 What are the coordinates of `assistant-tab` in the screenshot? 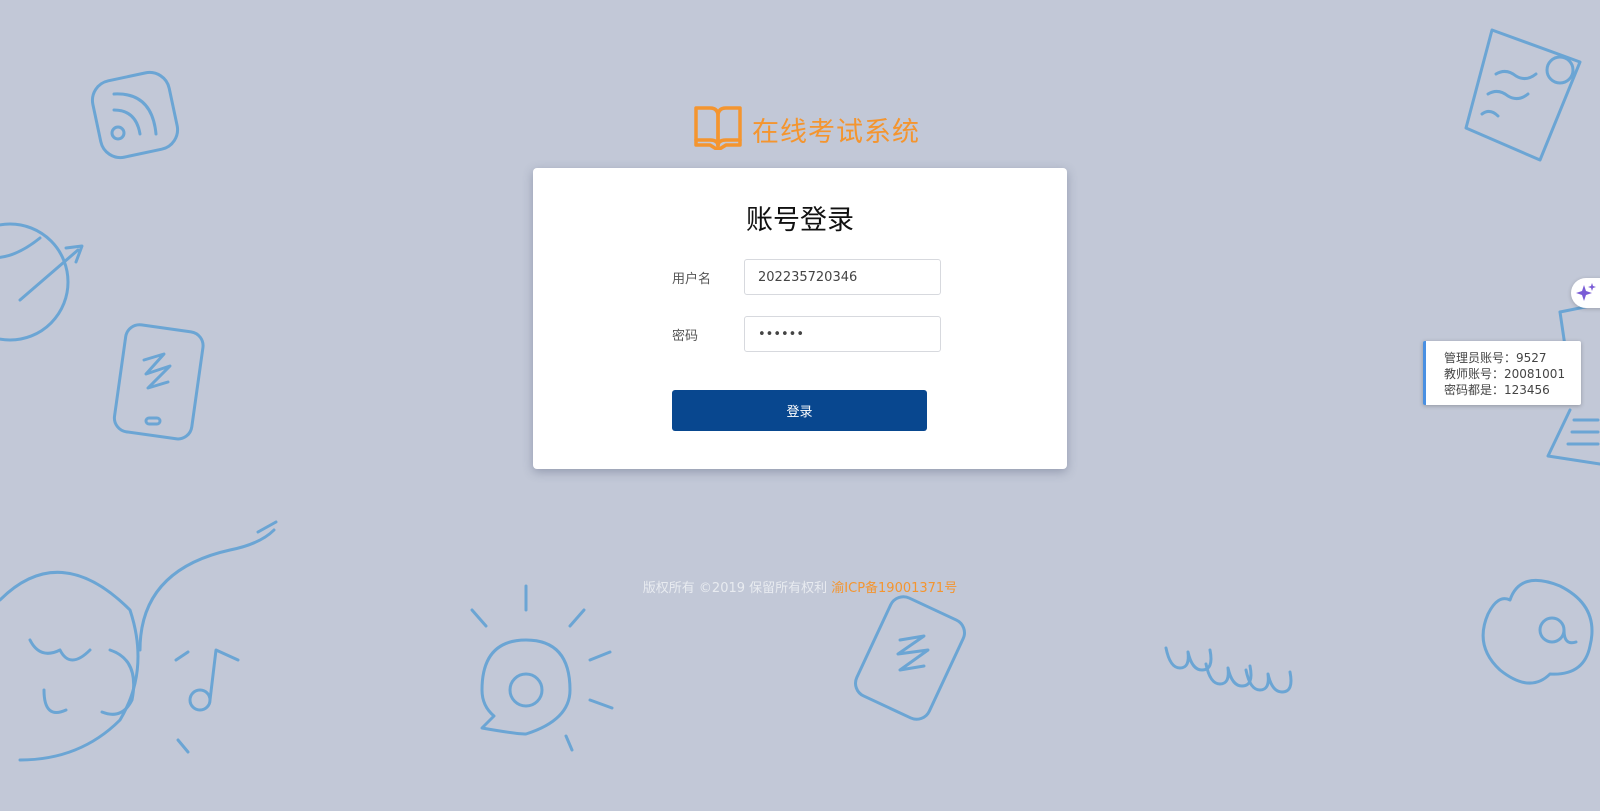 It's located at (1585, 293).